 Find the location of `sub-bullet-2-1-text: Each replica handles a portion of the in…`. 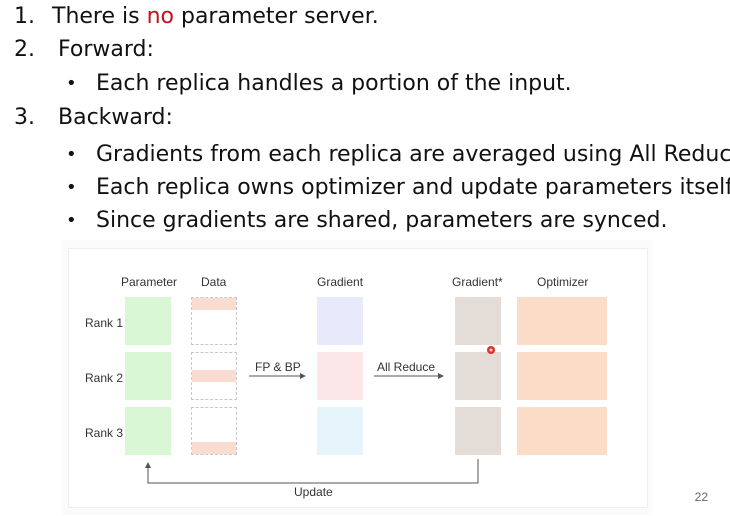

sub-bullet-2-1-text: Each replica handles a portion of the in… is located at coordinates (334, 83).